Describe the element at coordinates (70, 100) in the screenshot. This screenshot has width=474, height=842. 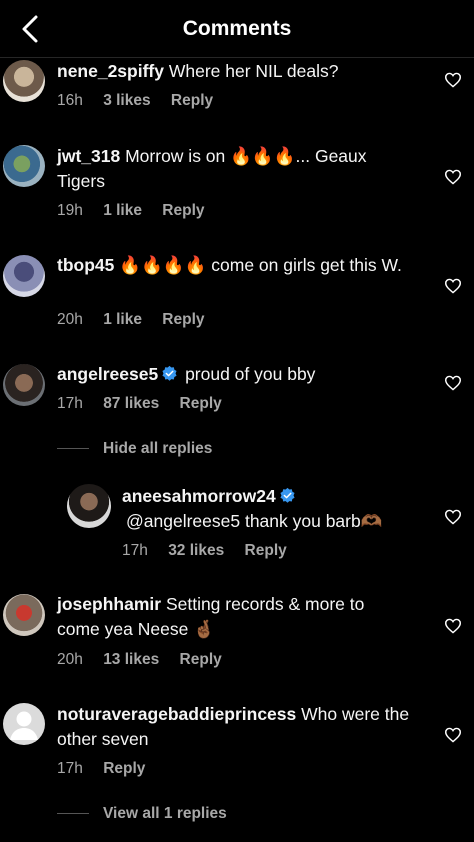
I see `comment-time: 16h` at that location.